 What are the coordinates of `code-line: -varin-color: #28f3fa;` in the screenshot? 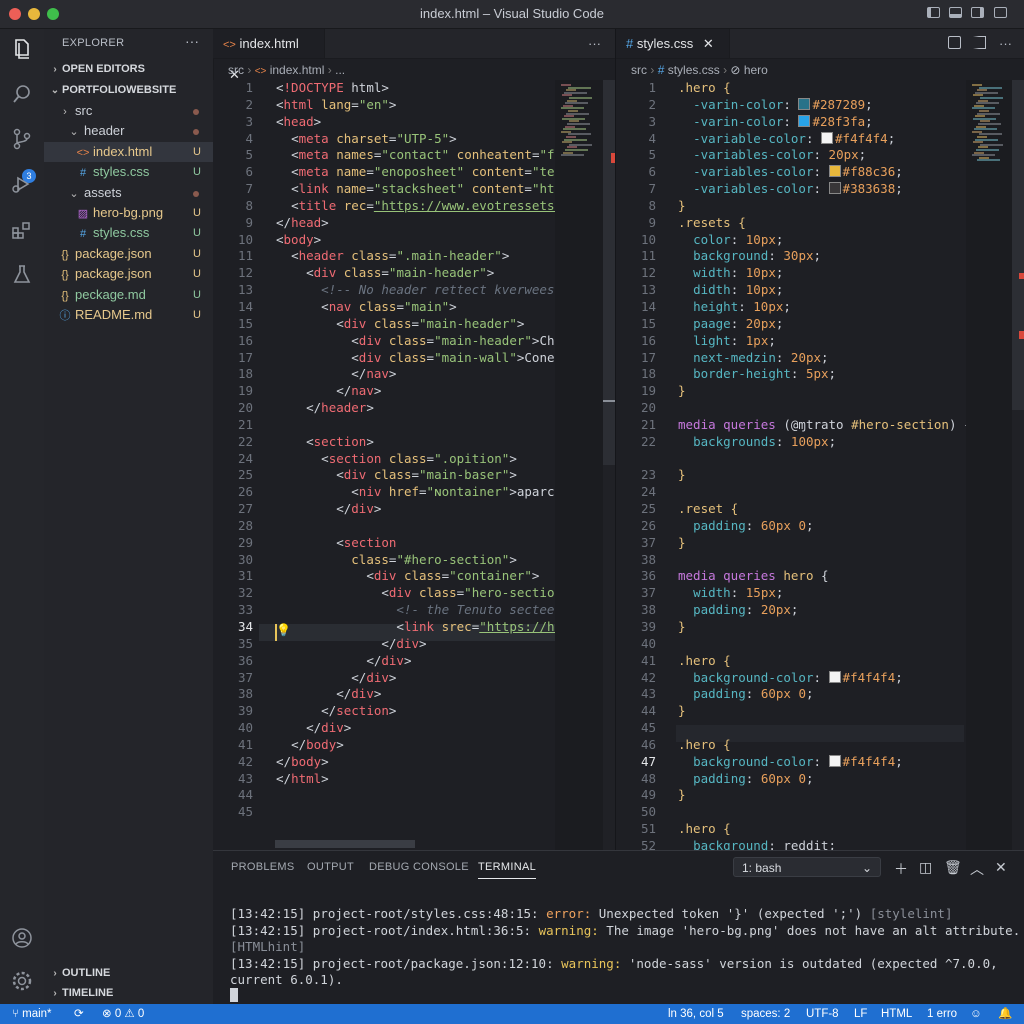 It's located at (822, 122).